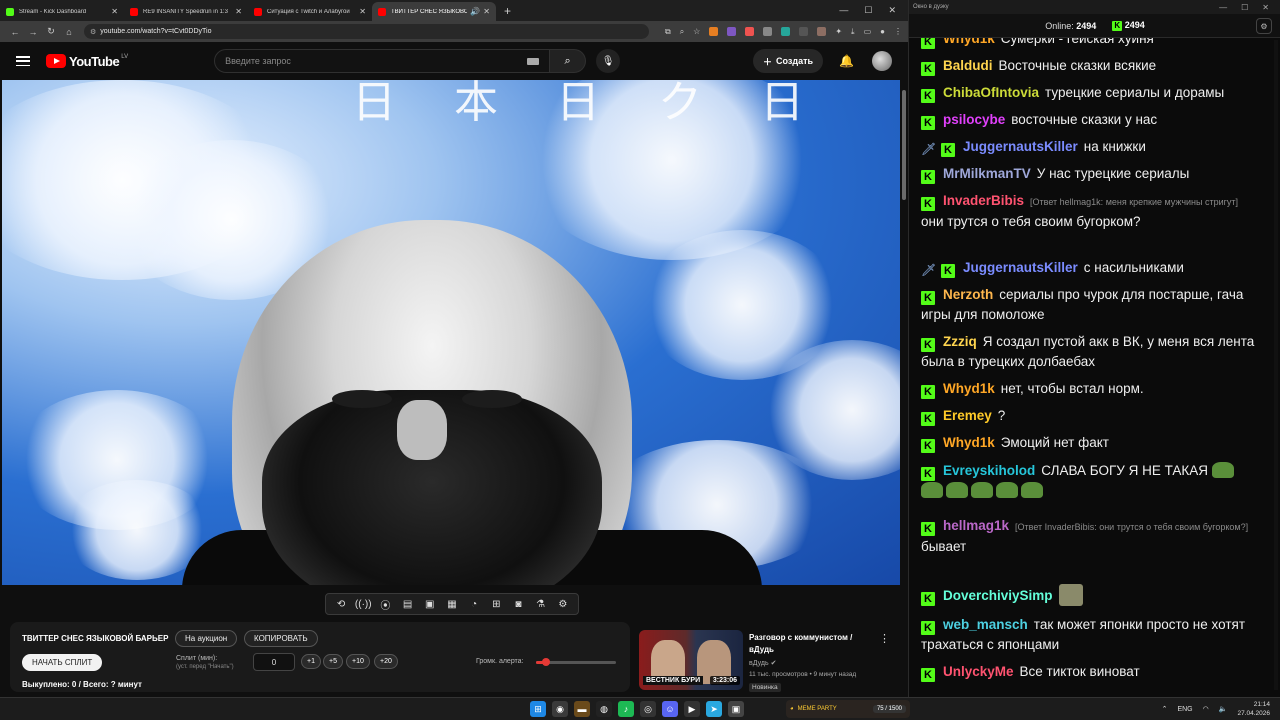  What do you see at coordinates (736, 709) in the screenshot?
I see `app-icon: ▣` at bounding box center [736, 709].